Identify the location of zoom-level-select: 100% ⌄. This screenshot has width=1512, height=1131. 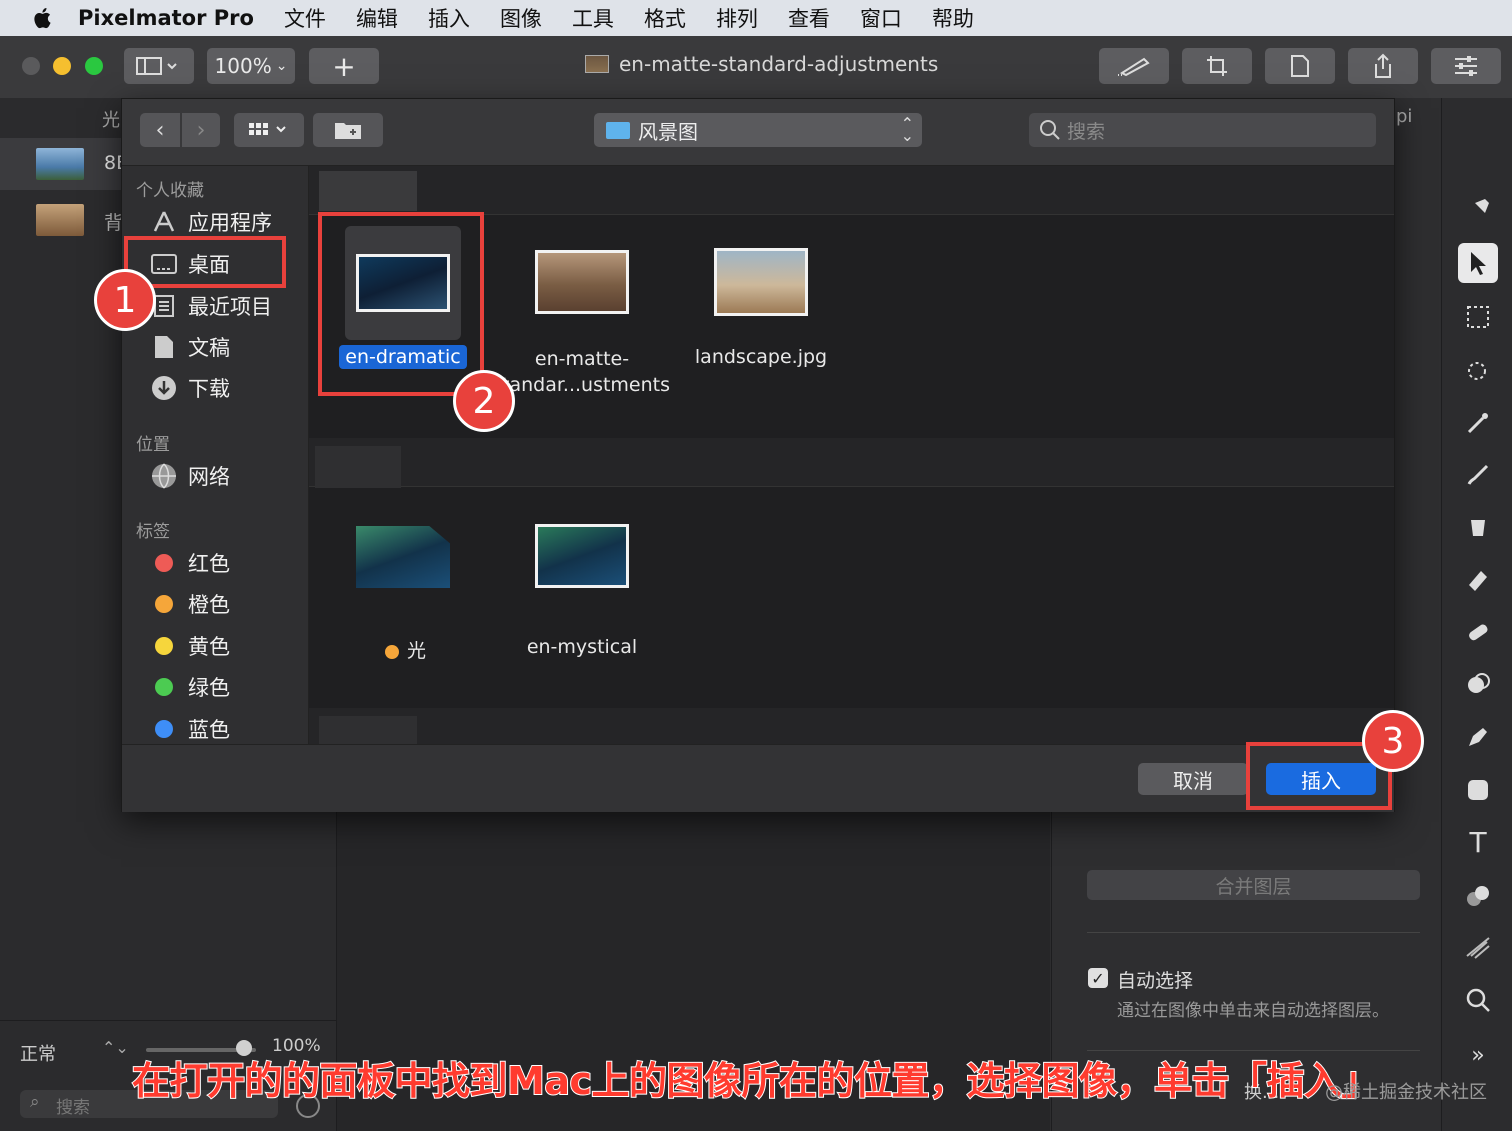
(251, 66).